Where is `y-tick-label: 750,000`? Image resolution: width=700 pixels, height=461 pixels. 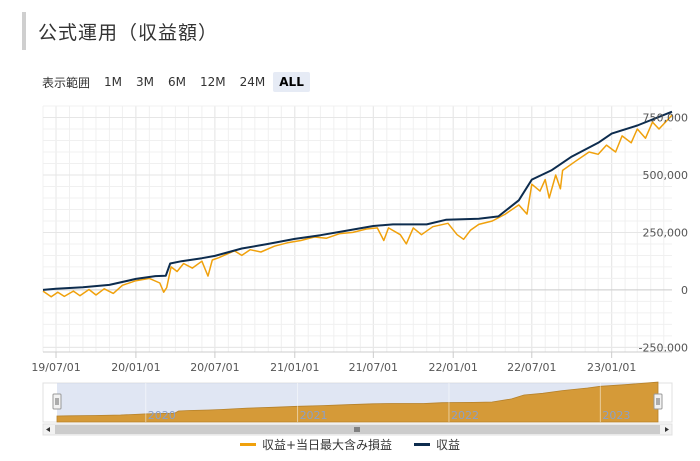 y-tick-label: 750,000 is located at coordinates (666, 117).